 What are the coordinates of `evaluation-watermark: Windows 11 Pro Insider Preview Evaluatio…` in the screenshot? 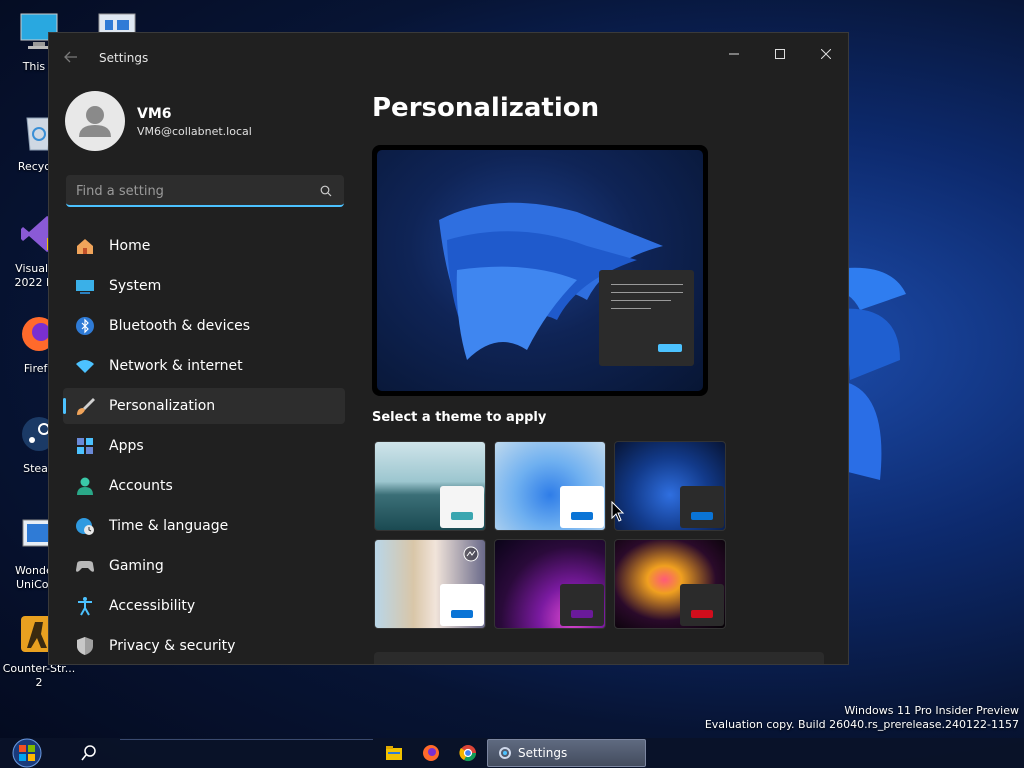 It's located at (862, 718).